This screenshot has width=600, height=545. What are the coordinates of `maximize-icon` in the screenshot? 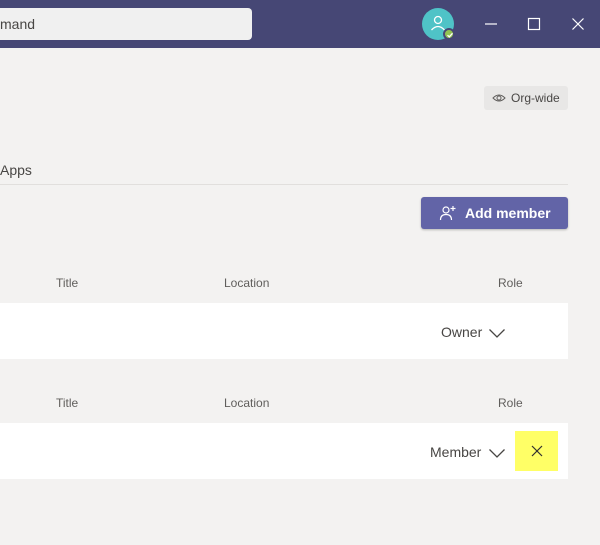 It's located at (534, 24).